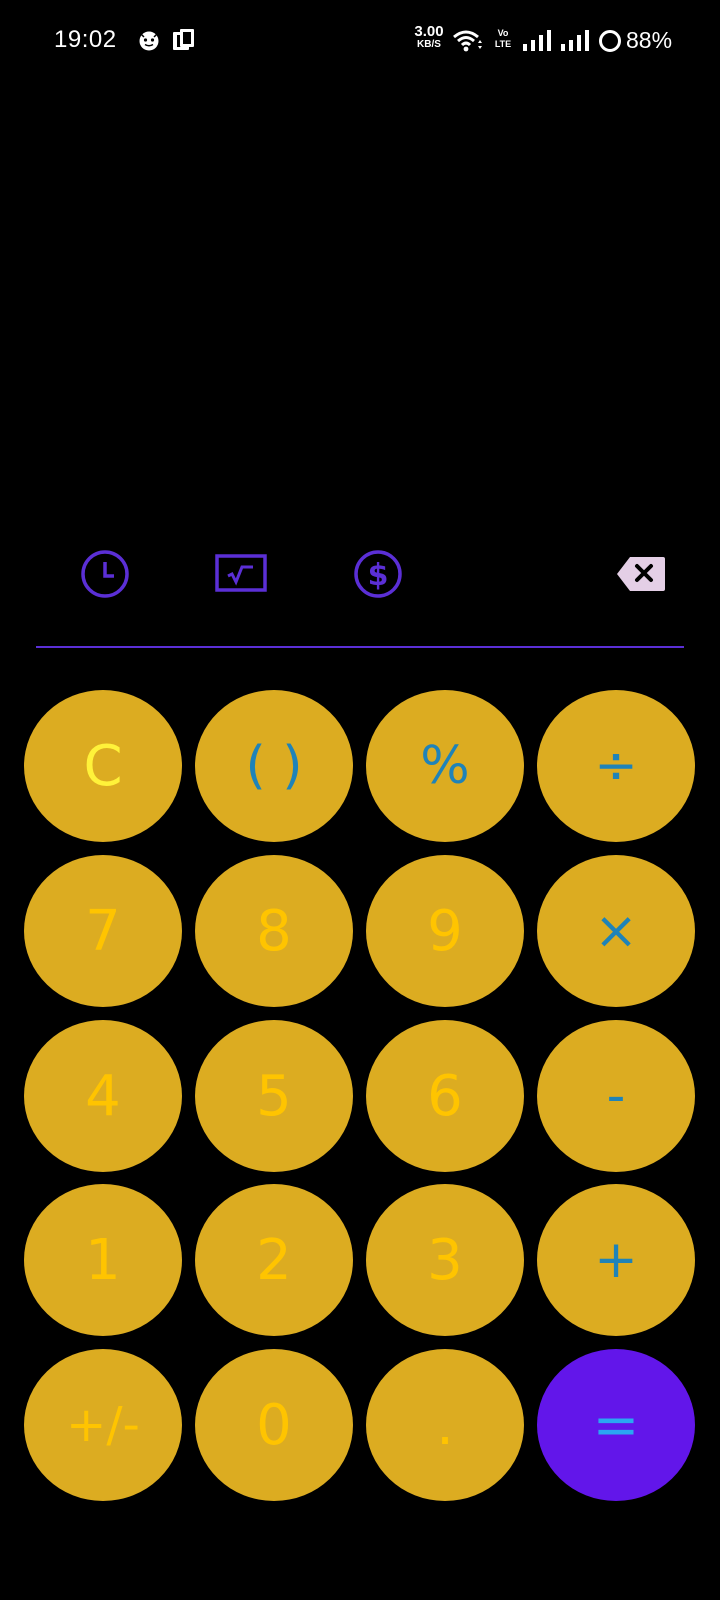 The height and width of the screenshot is (1600, 720). I want to click on clock-icon, so click(105, 574).